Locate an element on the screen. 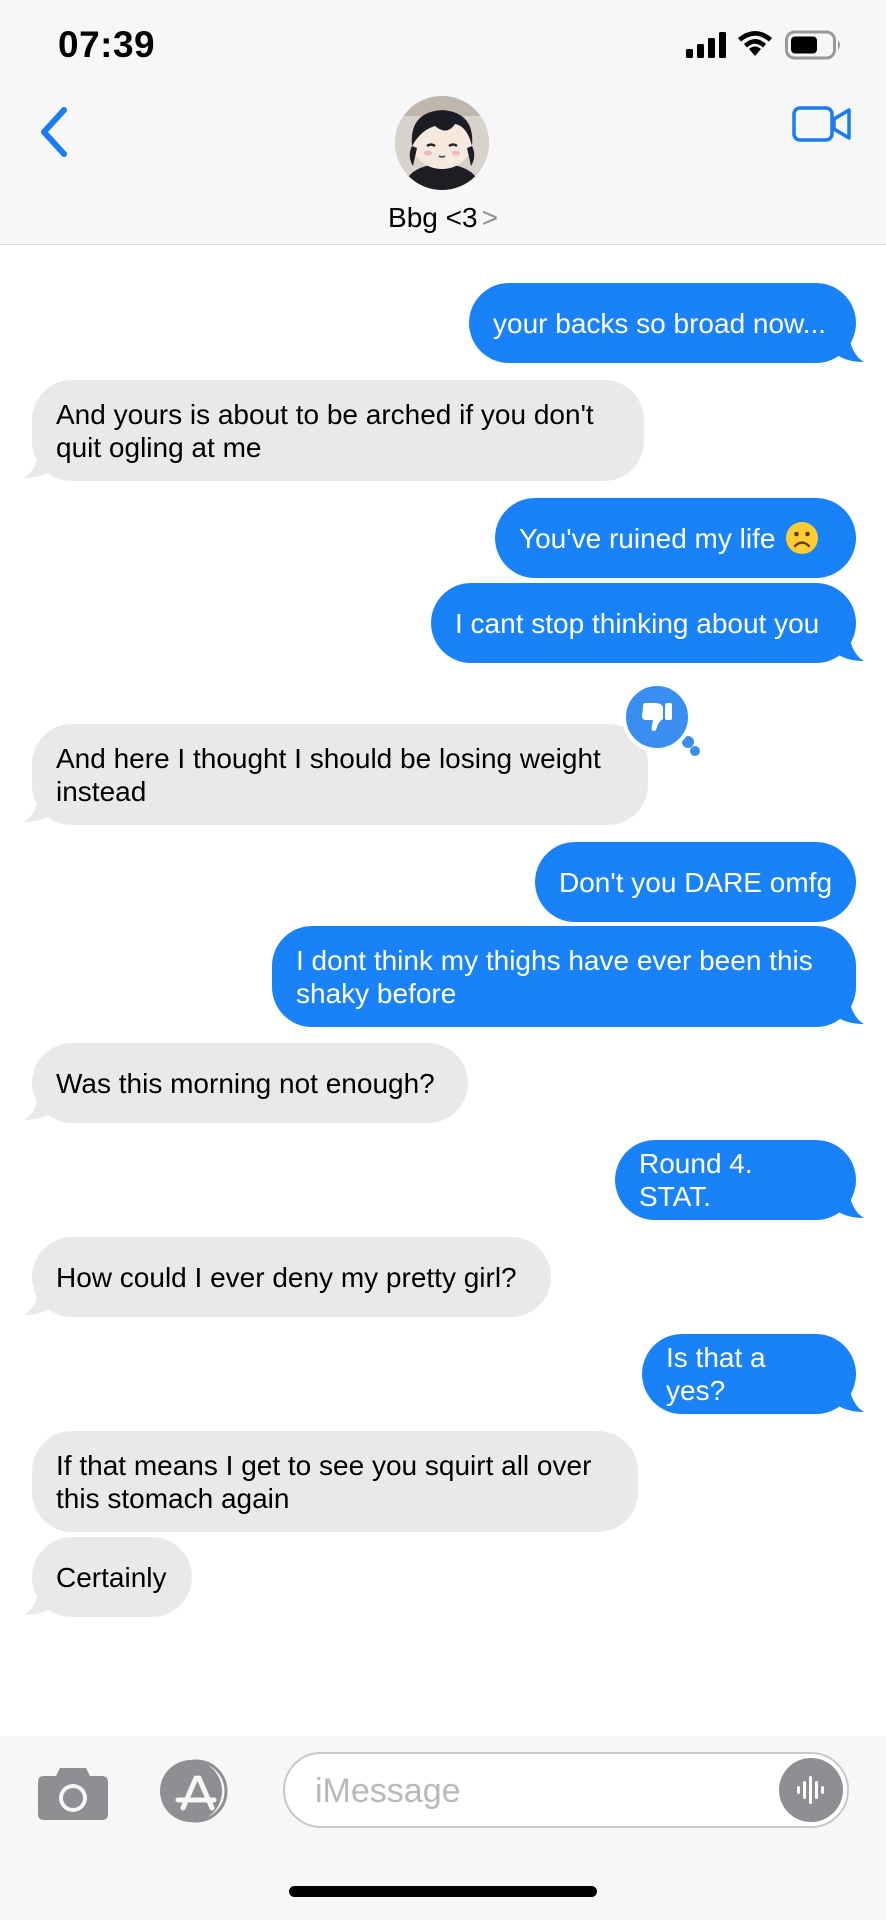 This screenshot has height=1920, width=886. message-bubble-sent: You've ruined my life is located at coordinates (675, 538).